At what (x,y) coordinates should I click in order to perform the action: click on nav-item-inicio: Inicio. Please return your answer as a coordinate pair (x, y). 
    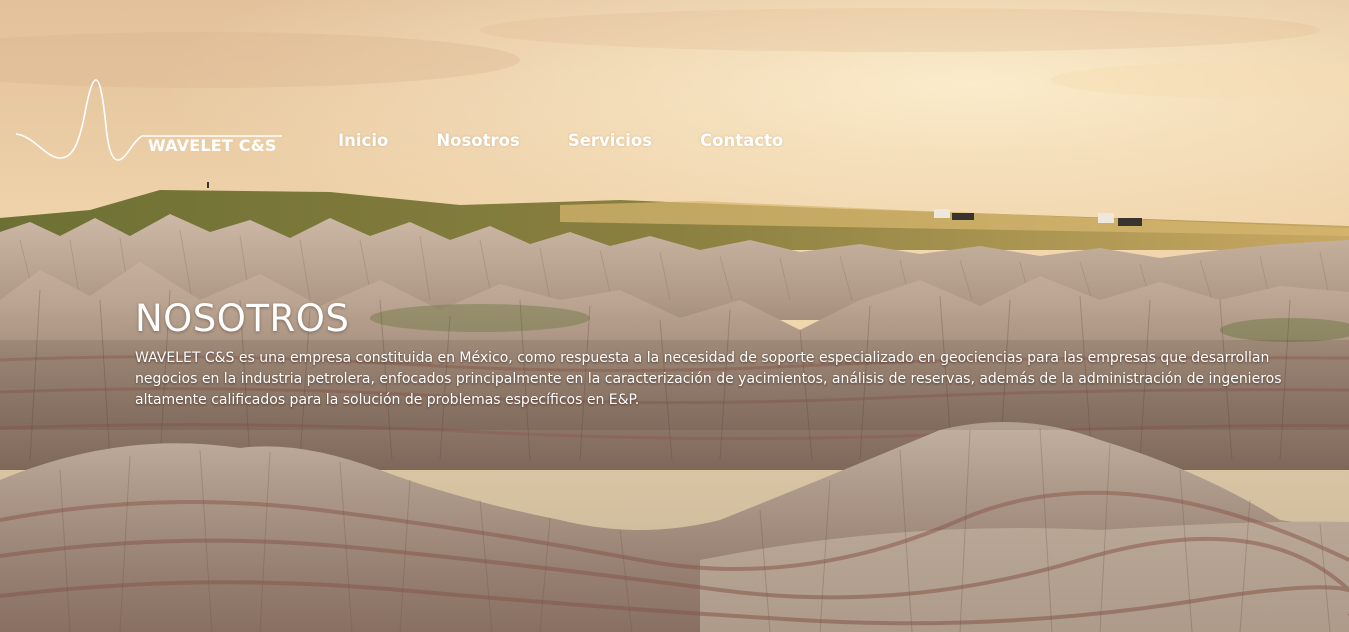
    Looking at the image, I should click on (363, 141).